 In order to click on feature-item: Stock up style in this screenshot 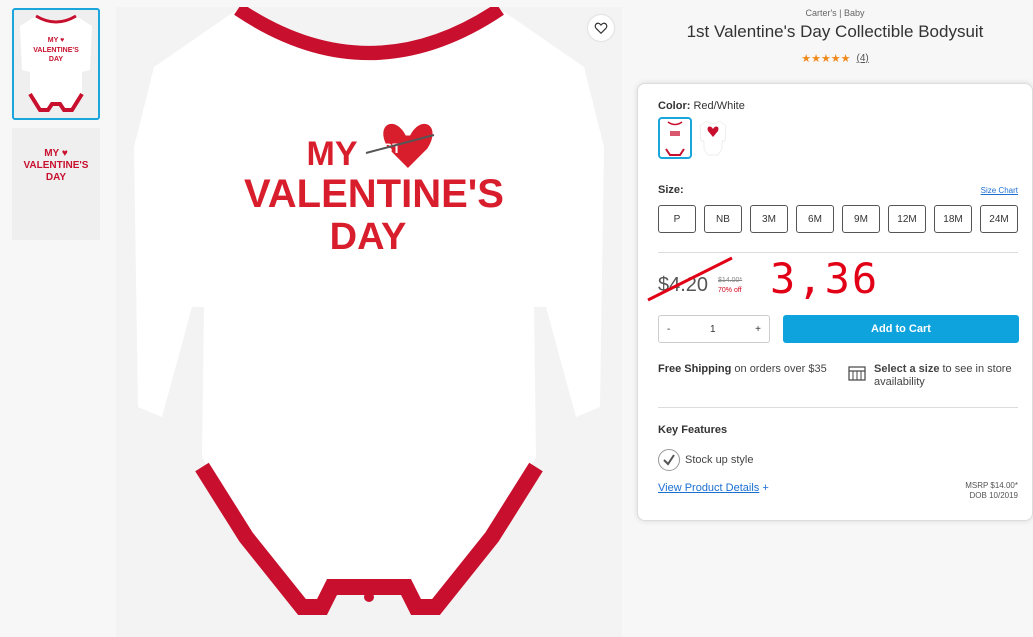, I will do `click(705, 460)`.